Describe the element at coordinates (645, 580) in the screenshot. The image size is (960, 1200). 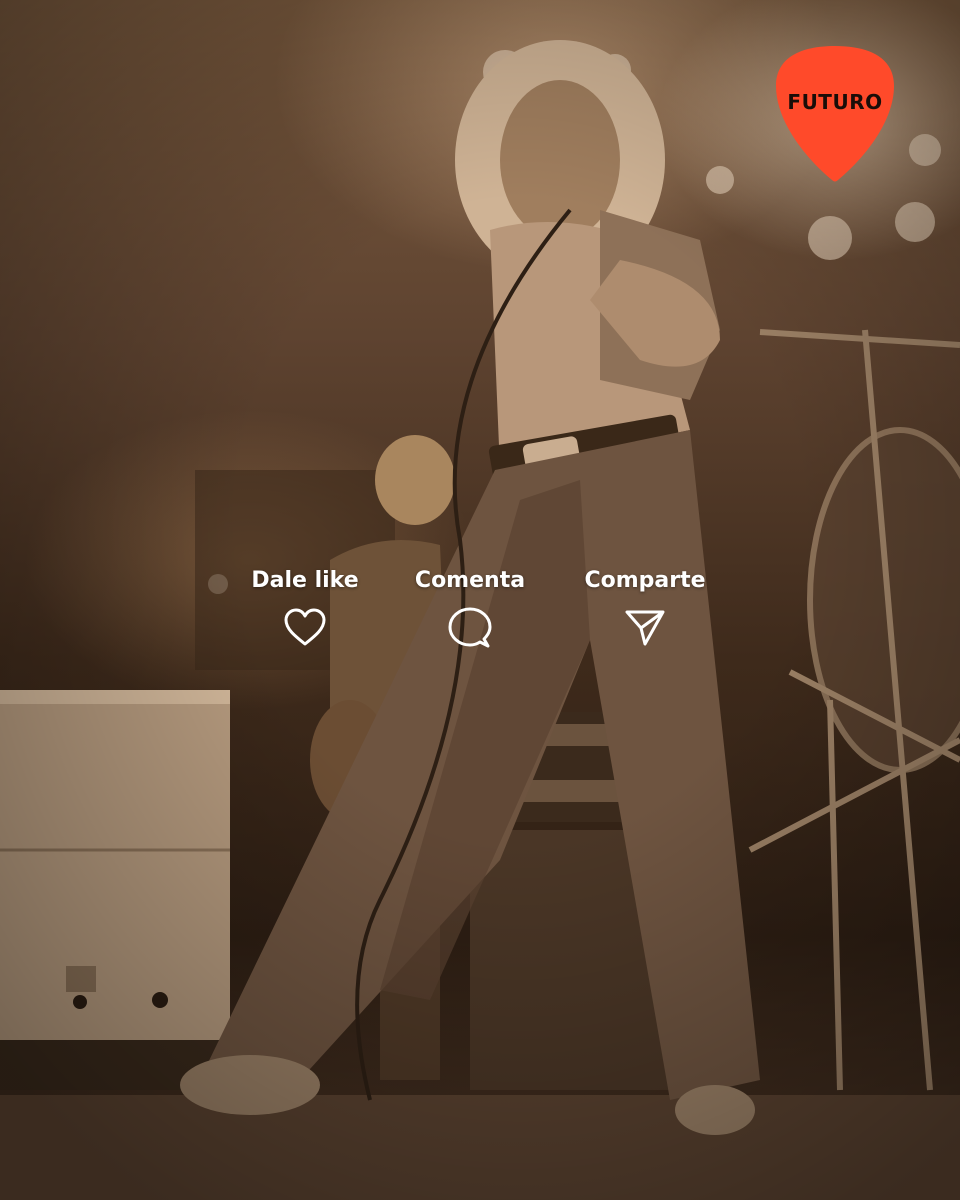
I see `share-label: Comparte` at that location.